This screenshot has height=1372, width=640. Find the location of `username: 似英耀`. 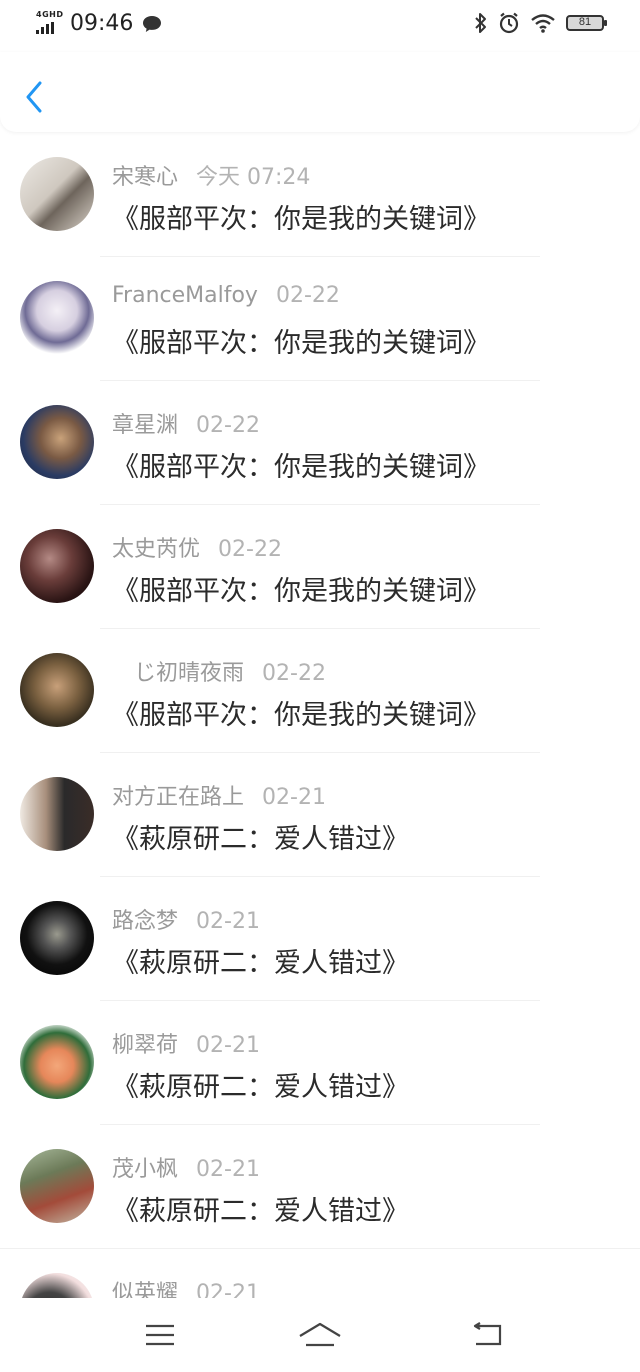

username: 似英耀 is located at coordinates (145, 1289).